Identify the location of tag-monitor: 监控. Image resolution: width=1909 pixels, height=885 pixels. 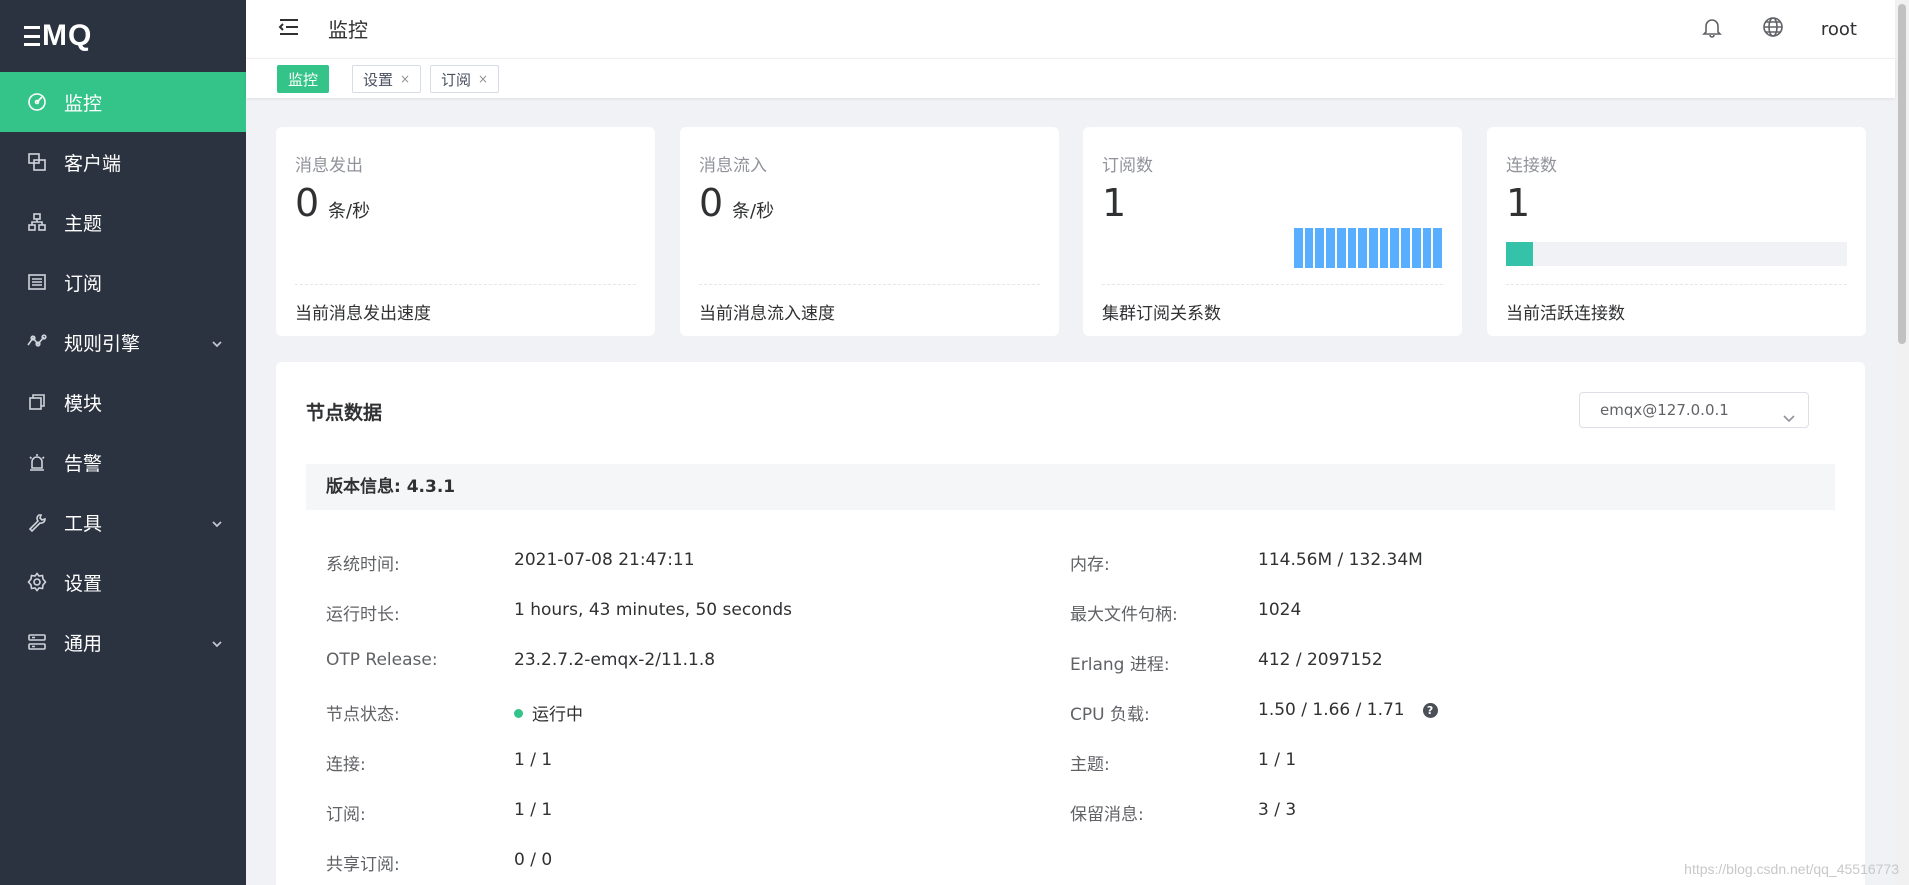
(303, 79).